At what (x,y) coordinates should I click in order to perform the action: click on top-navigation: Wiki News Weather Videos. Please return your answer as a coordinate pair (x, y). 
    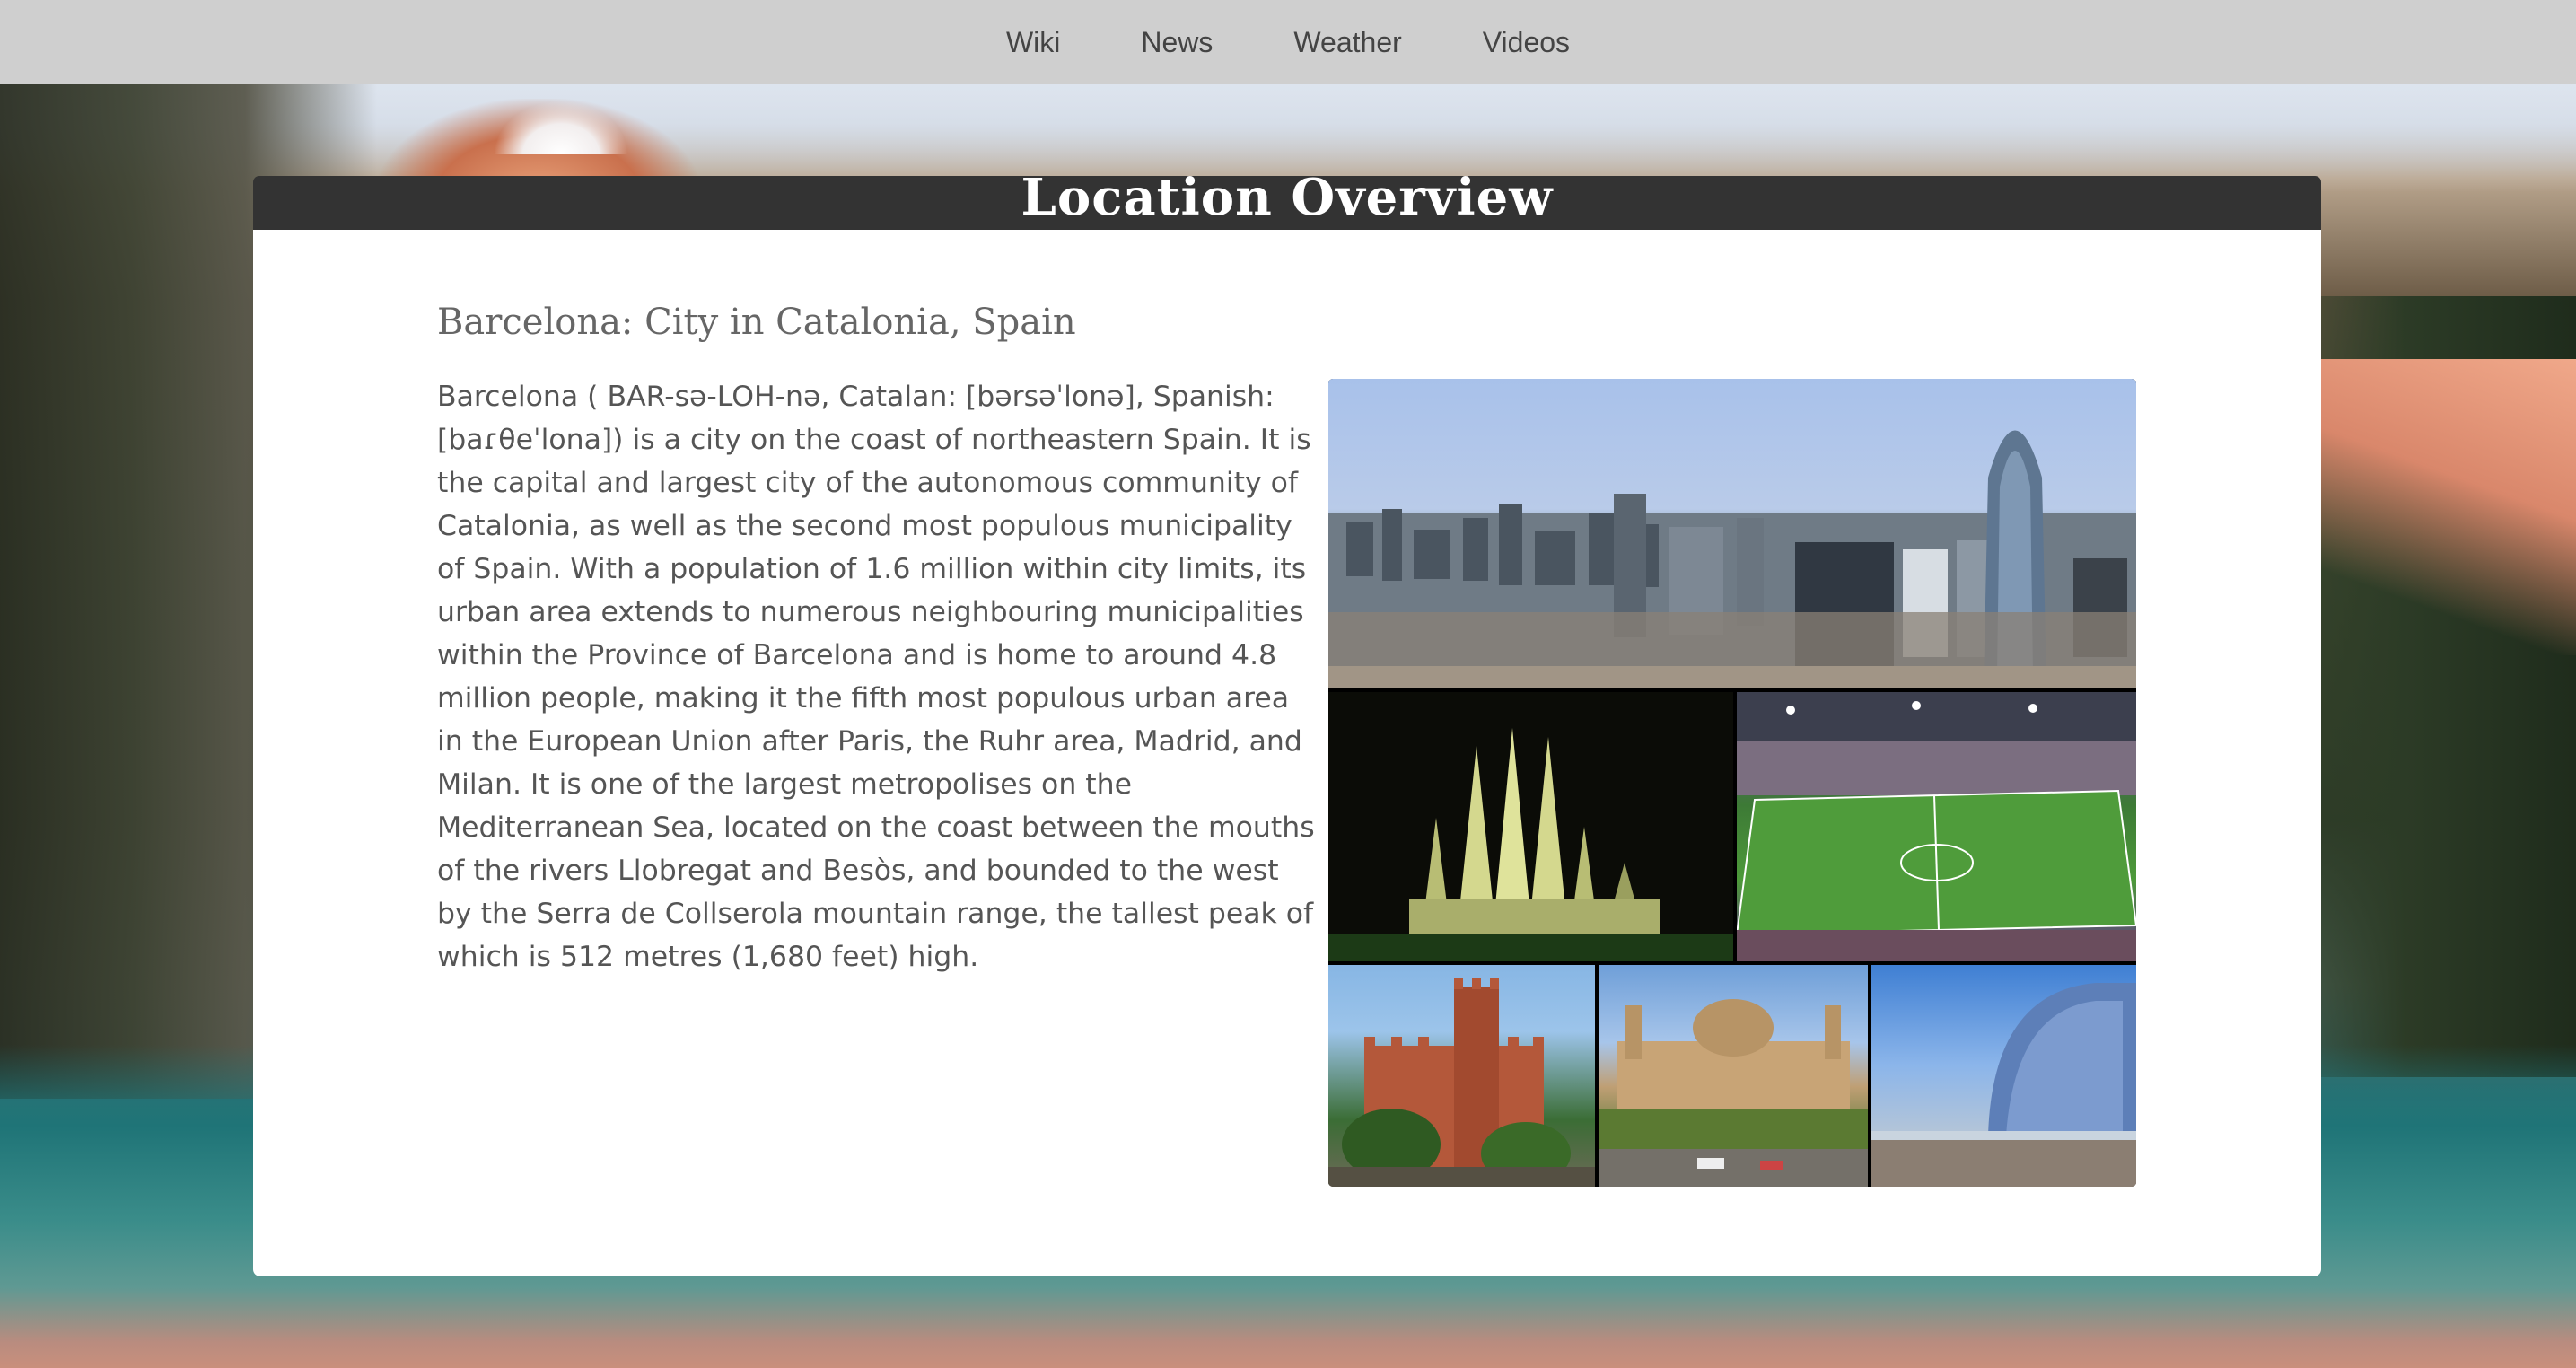
    Looking at the image, I should click on (1288, 42).